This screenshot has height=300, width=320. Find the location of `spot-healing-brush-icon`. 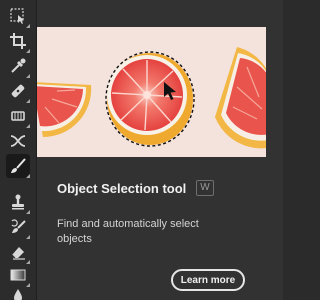

spot-healing-brush-icon is located at coordinates (18, 91).